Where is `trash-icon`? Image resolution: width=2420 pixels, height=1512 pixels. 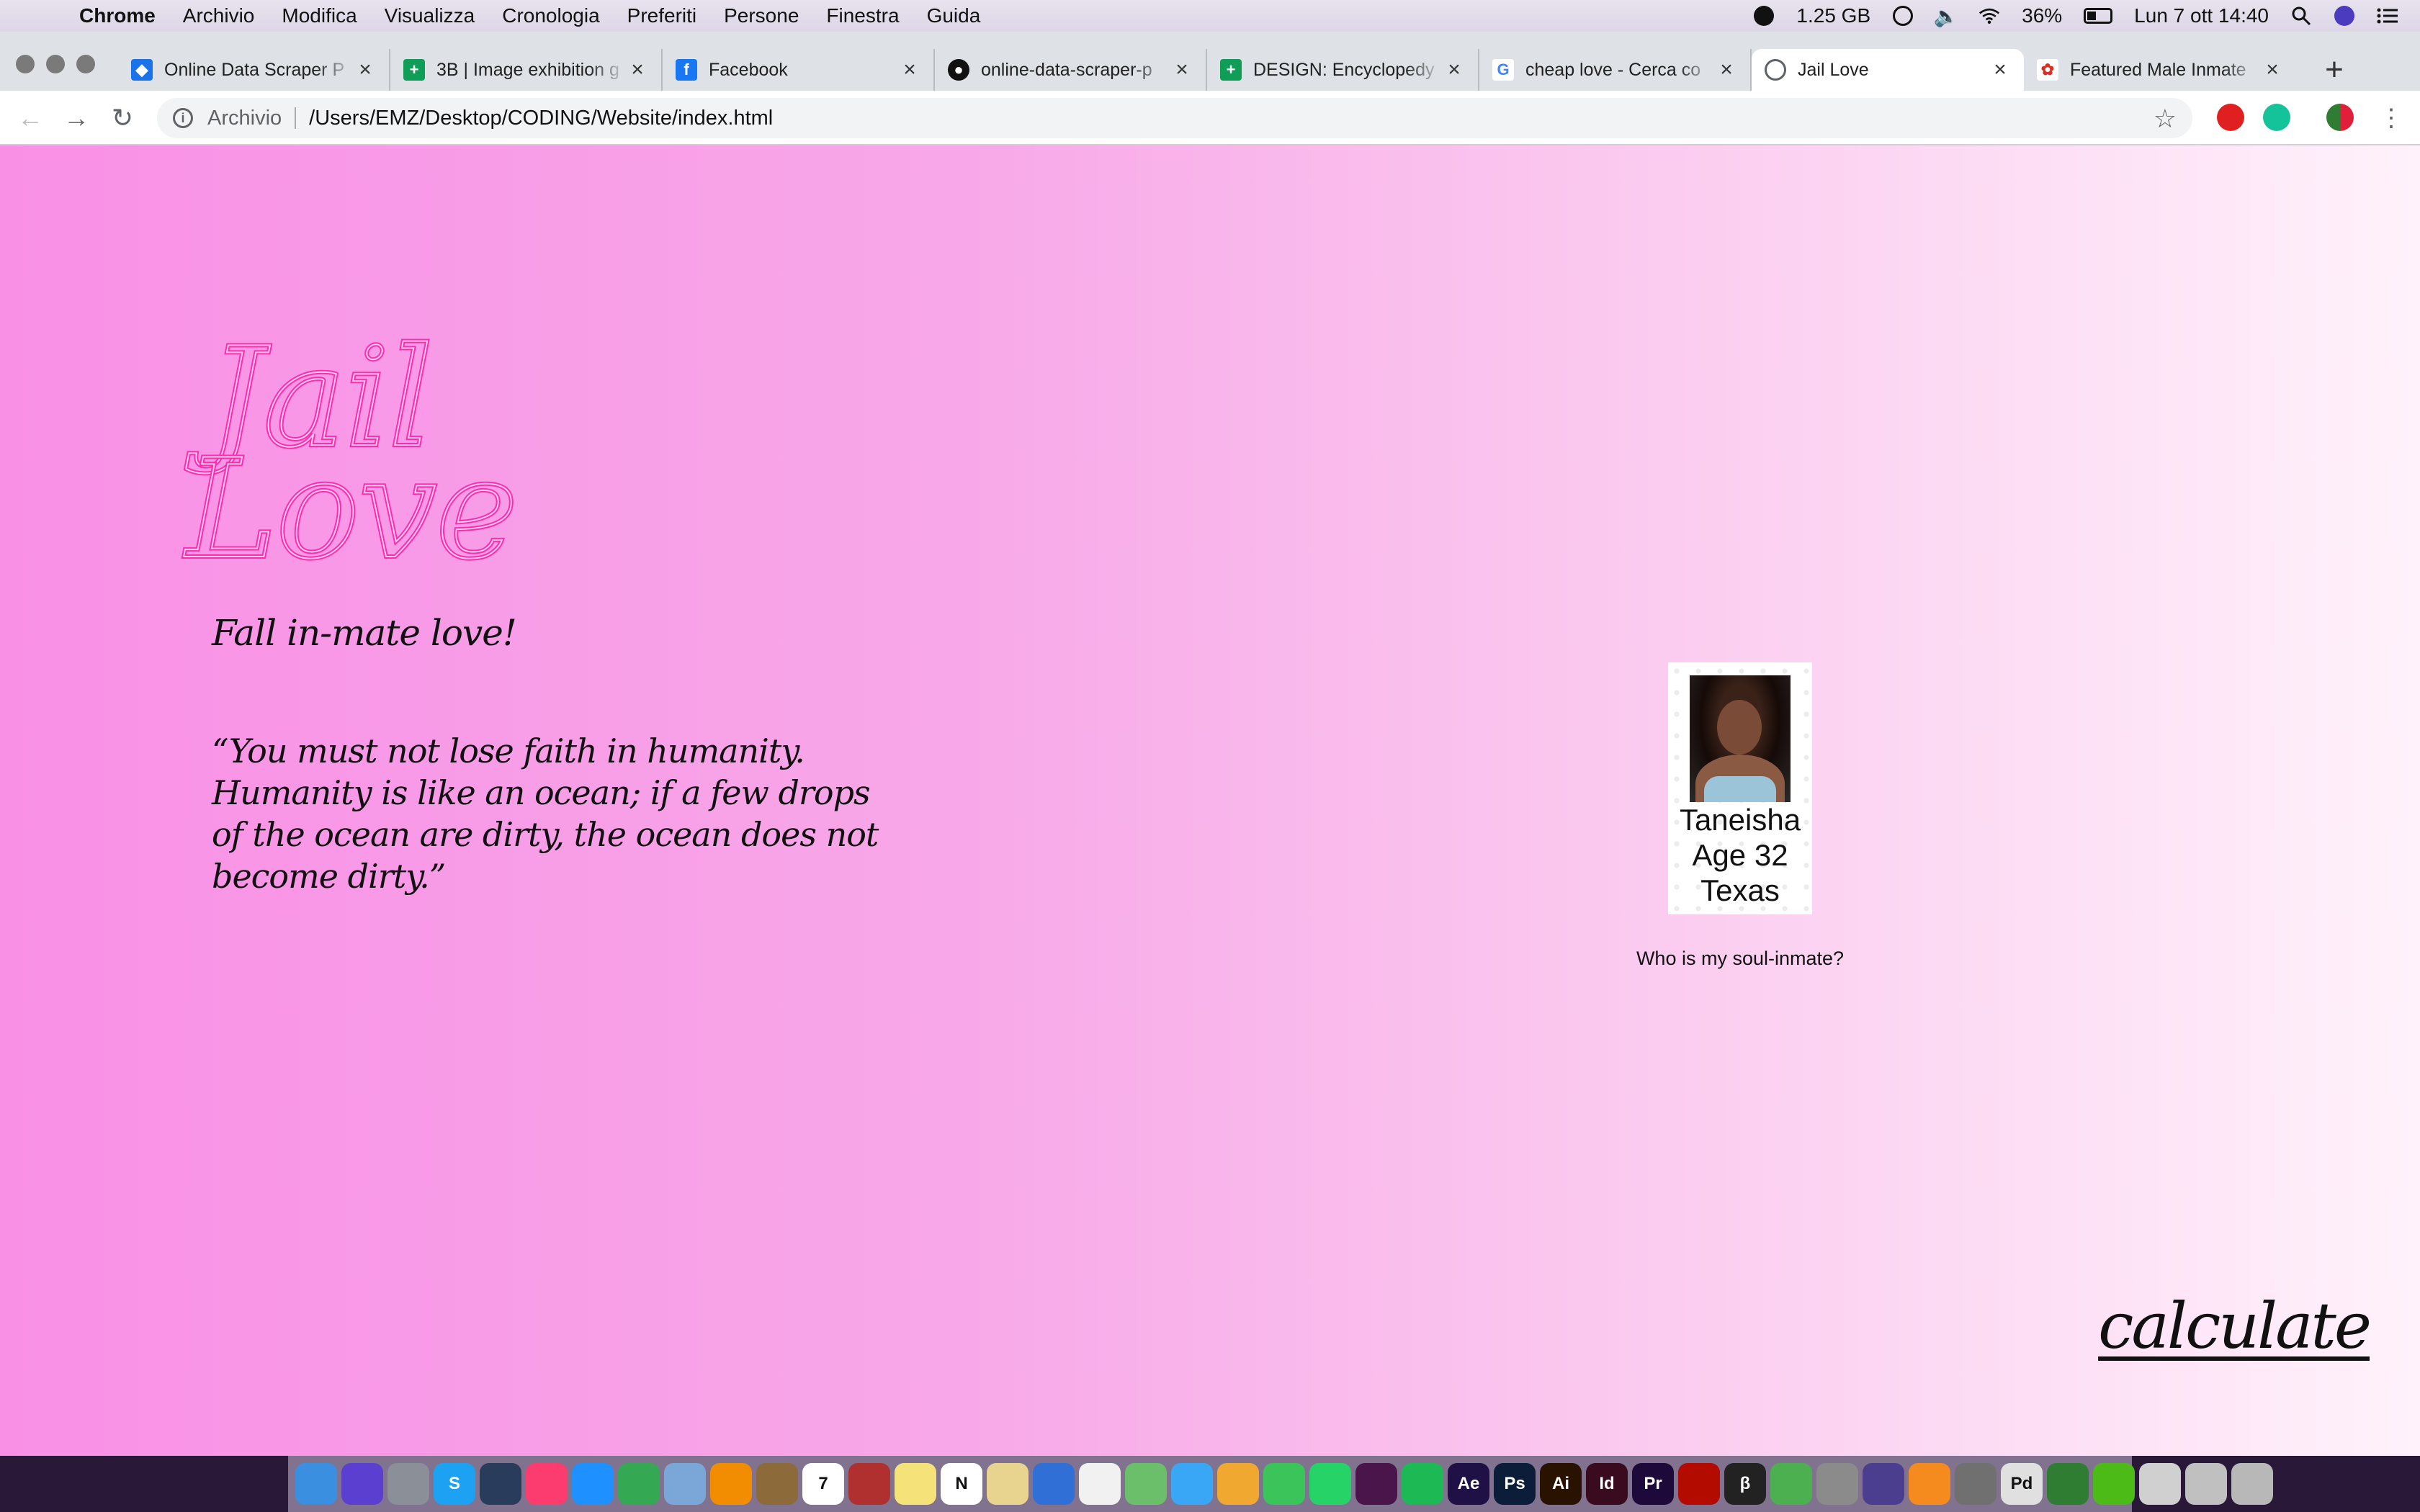
trash-icon is located at coordinates (2252, 1484).